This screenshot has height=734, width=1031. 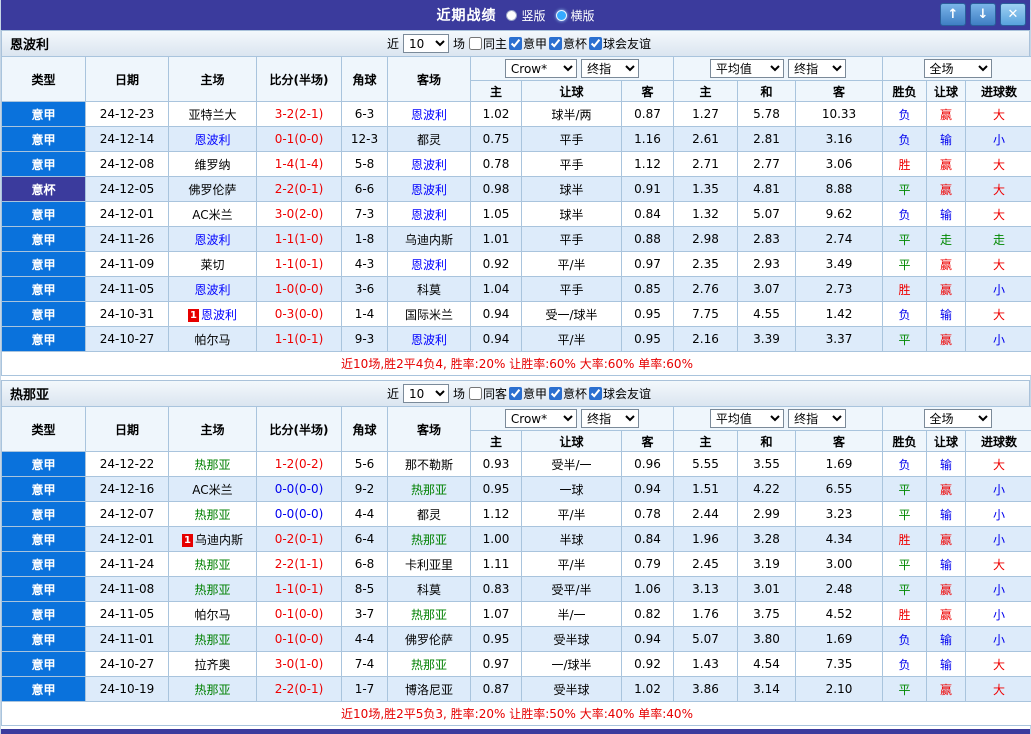 I want to click on layout-radio-horizontal: 横版, so click(x=575, y=15).